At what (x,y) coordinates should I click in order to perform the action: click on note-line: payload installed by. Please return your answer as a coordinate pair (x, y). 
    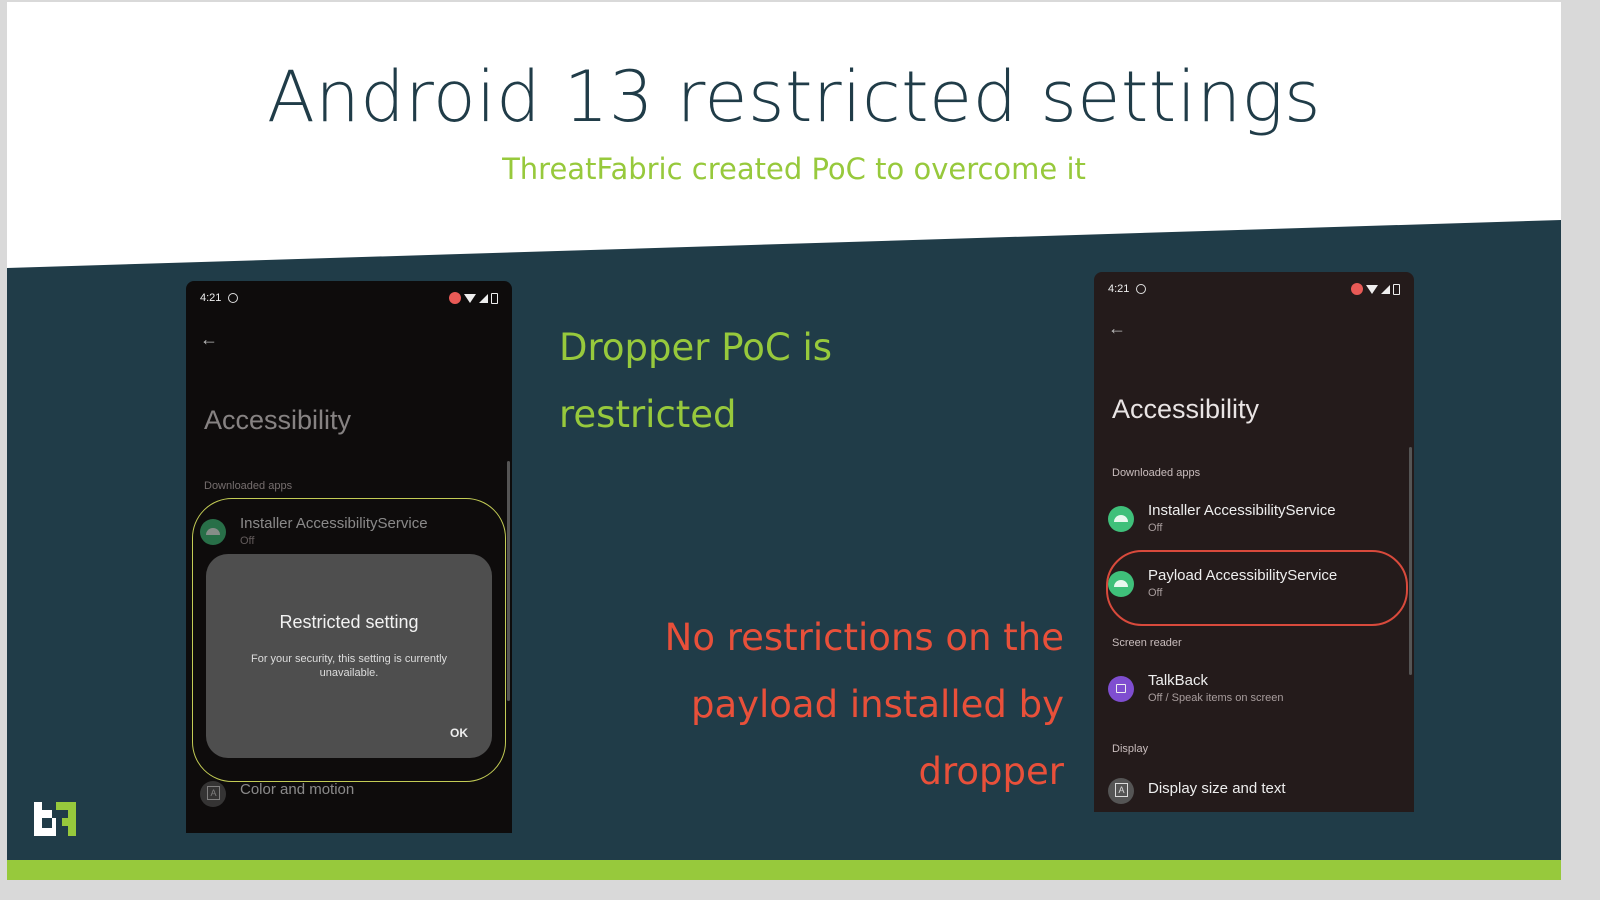
    Looking at the image, I should click on (877, 704).